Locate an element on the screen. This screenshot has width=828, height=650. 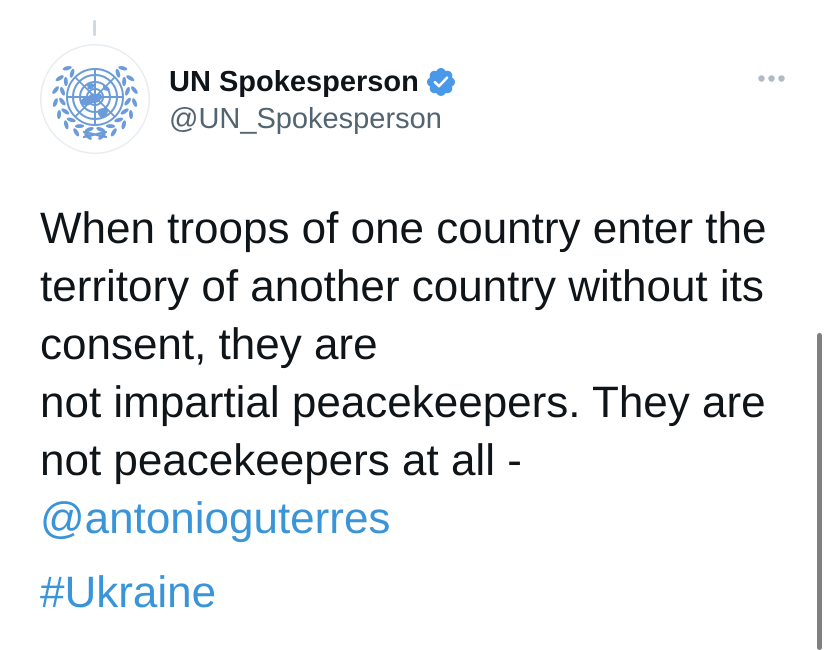
hashtag-link: #Ukraine is located at coordinates (128, 592).